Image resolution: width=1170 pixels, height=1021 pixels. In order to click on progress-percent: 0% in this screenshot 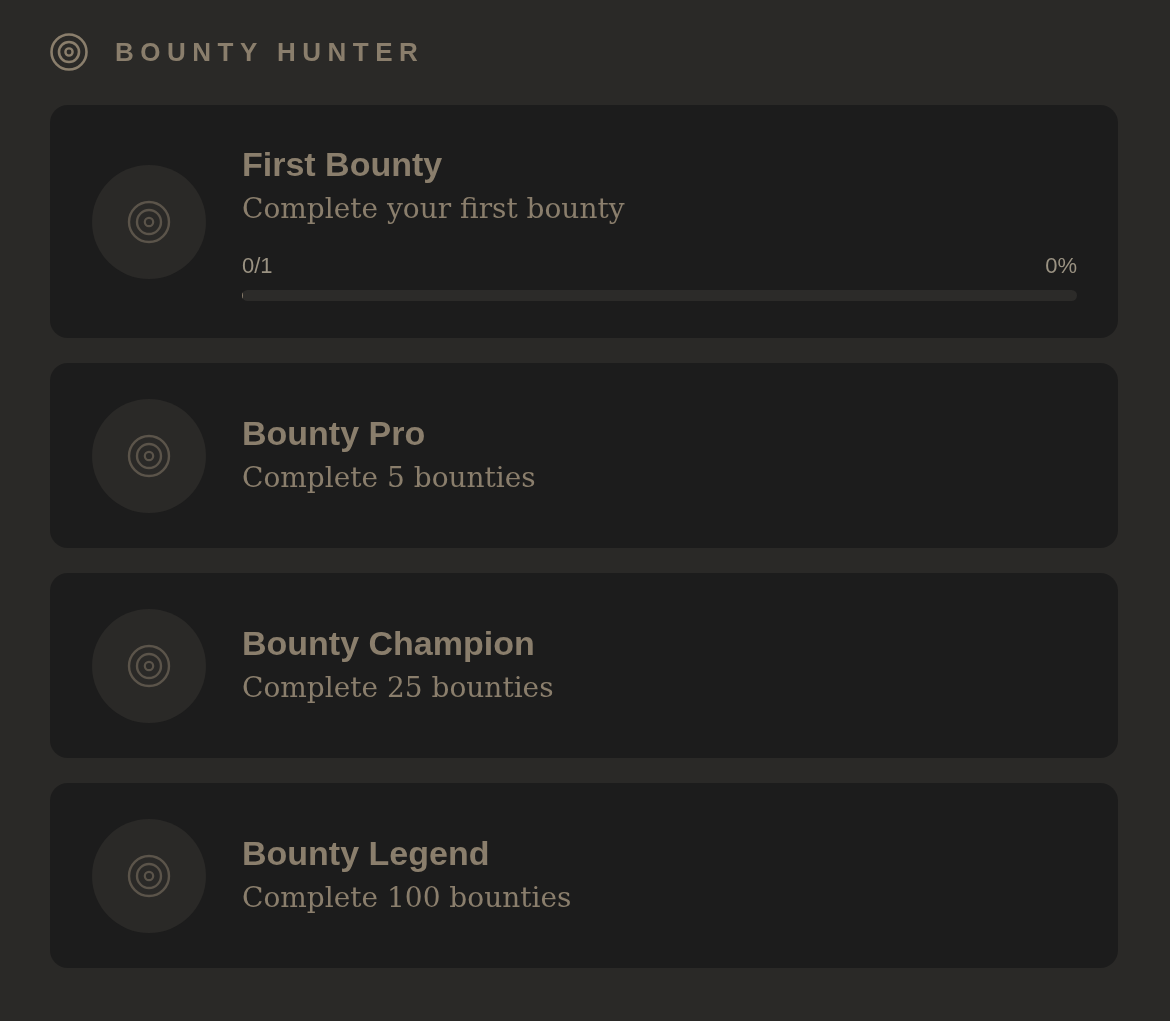, I will do `click(1061, 266)`.